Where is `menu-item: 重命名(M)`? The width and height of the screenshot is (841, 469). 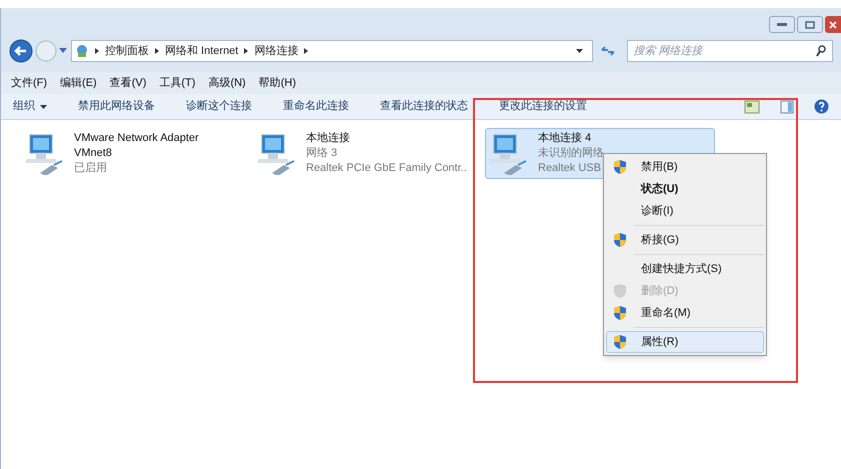 menu-item: 重命名(M) is located at coordinates (685, 313).